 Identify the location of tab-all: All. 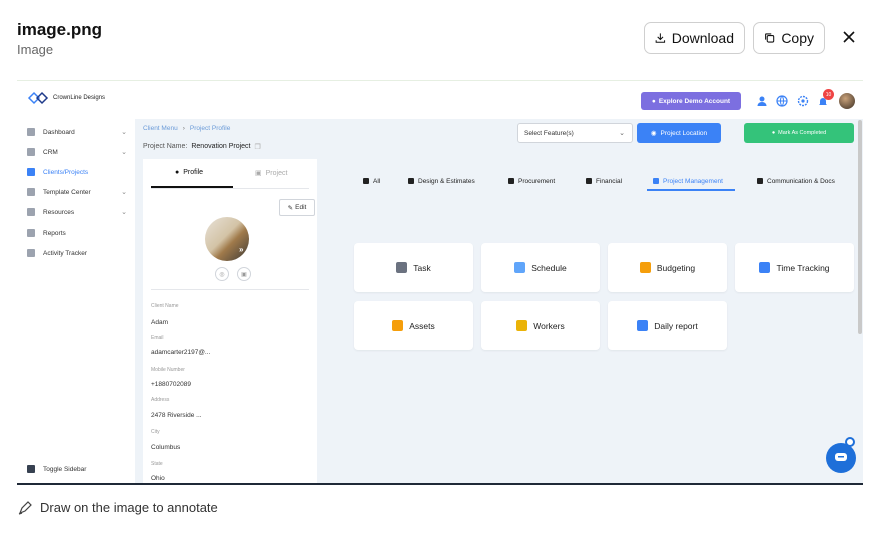
(371, 181).